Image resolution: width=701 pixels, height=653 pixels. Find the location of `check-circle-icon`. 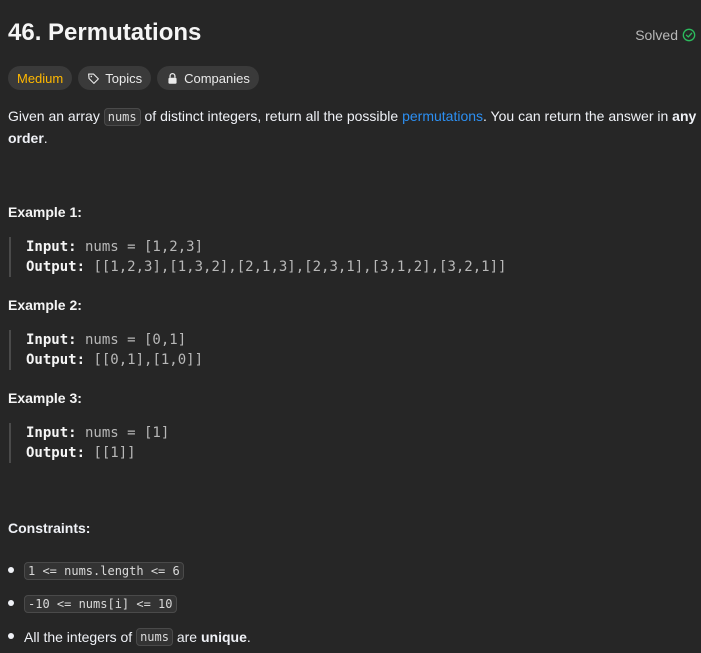

check-circle-icon is located at coordinates (689, 35).